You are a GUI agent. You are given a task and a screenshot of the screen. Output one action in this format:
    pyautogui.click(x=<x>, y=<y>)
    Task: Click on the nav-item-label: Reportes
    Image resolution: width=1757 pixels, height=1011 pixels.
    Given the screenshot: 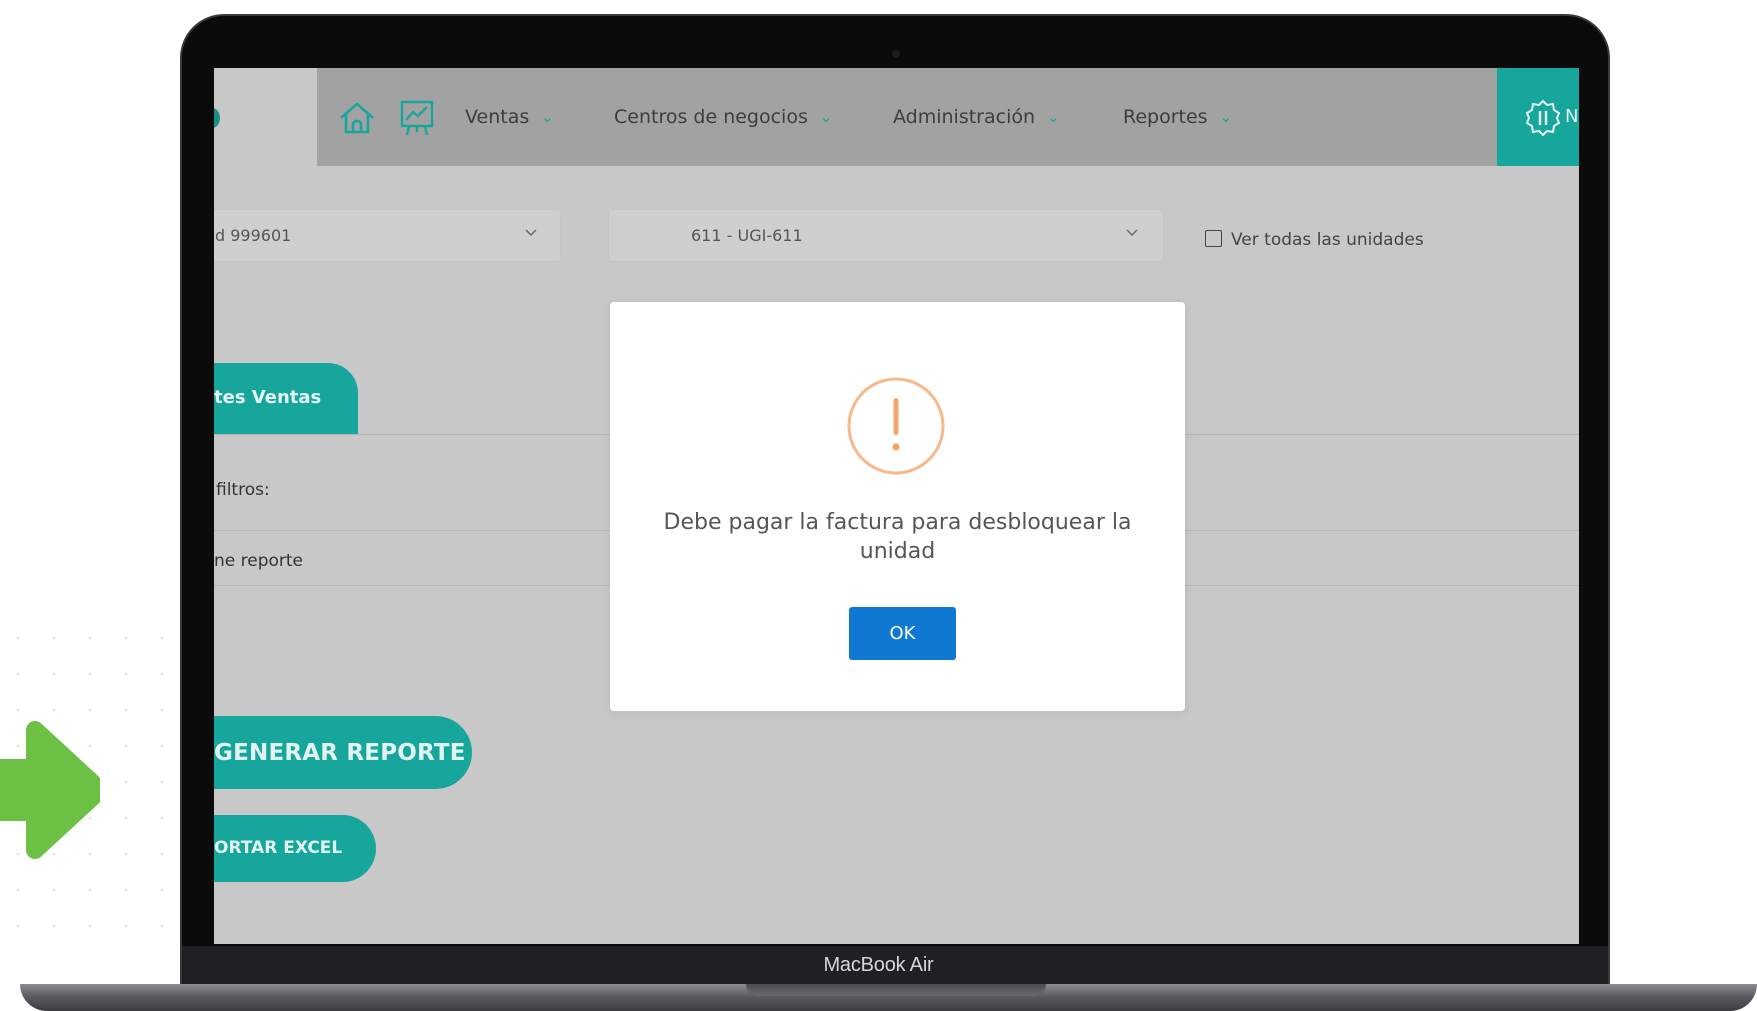 What is the action you would take?
    pyautogui.click(x=1165, y=117)
    